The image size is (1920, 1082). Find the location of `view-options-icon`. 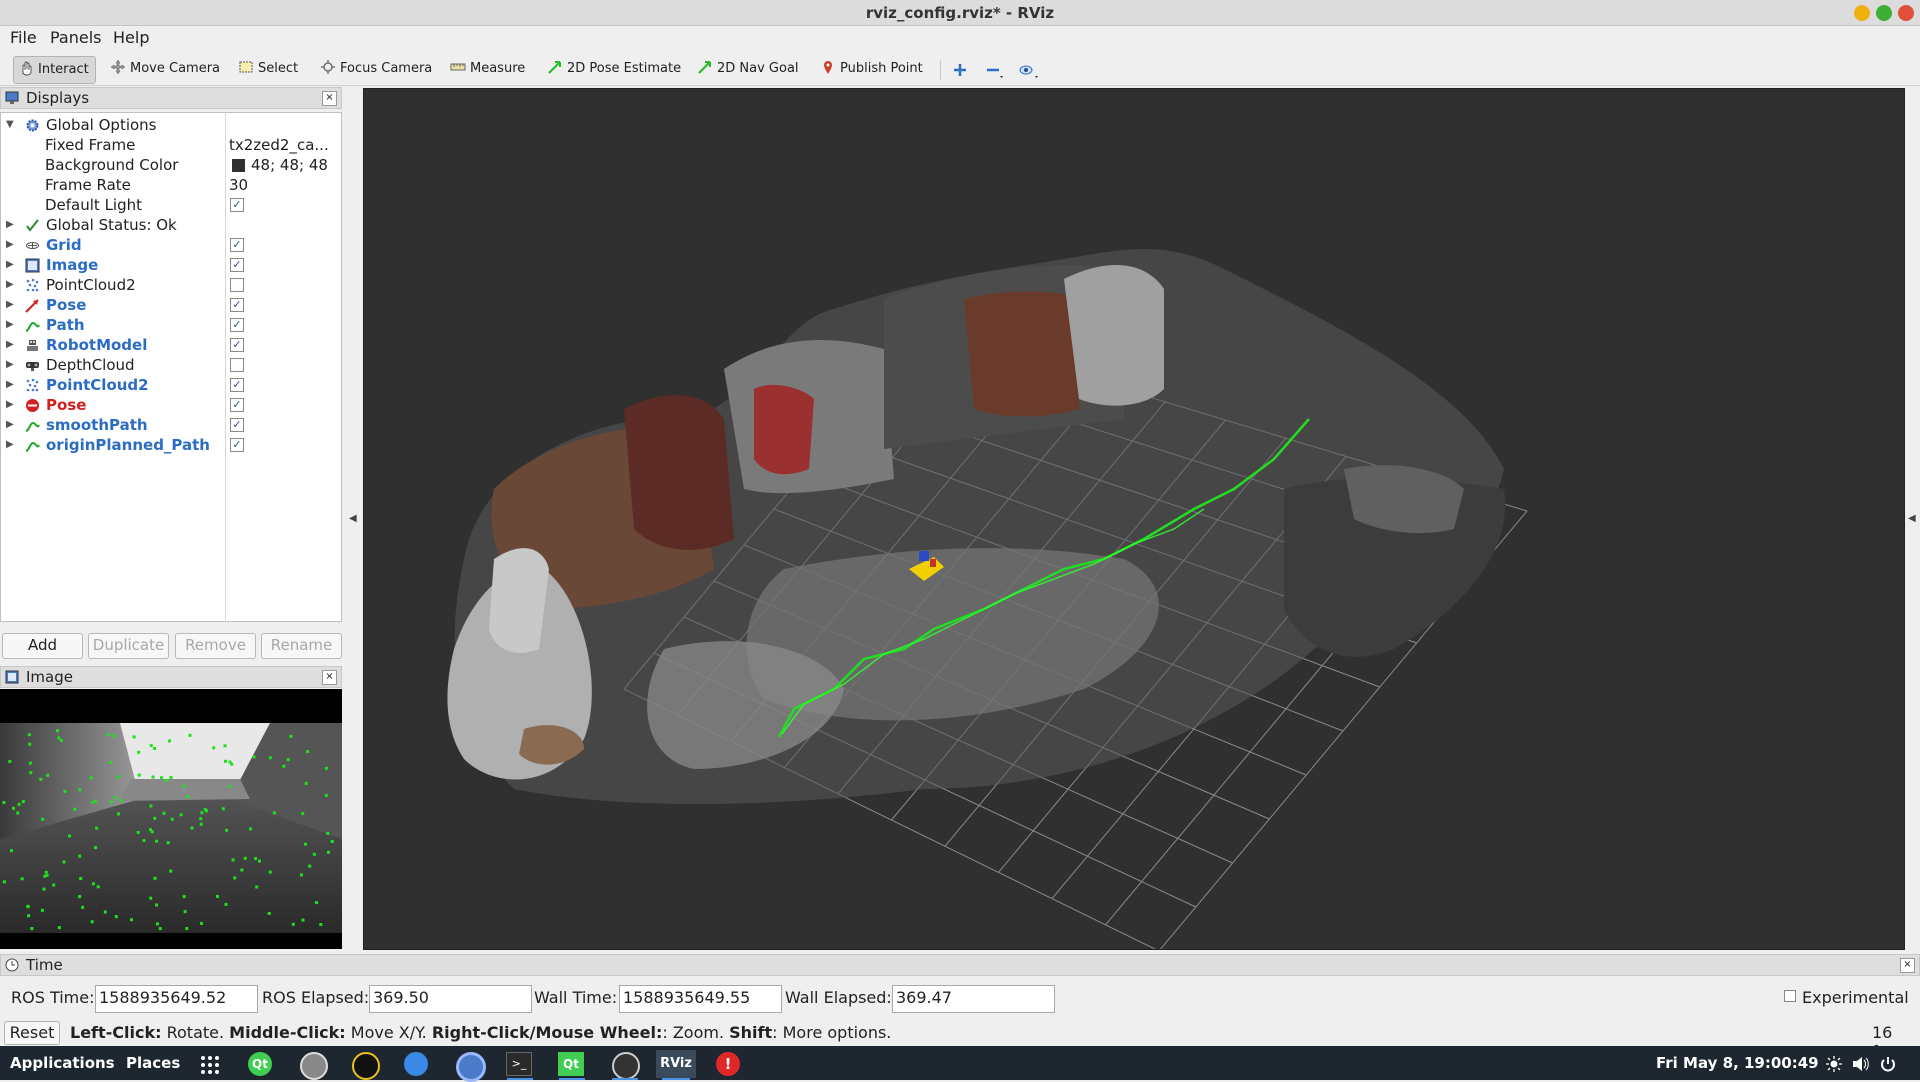

view-options-icon is located at coordinates (1029, 71).